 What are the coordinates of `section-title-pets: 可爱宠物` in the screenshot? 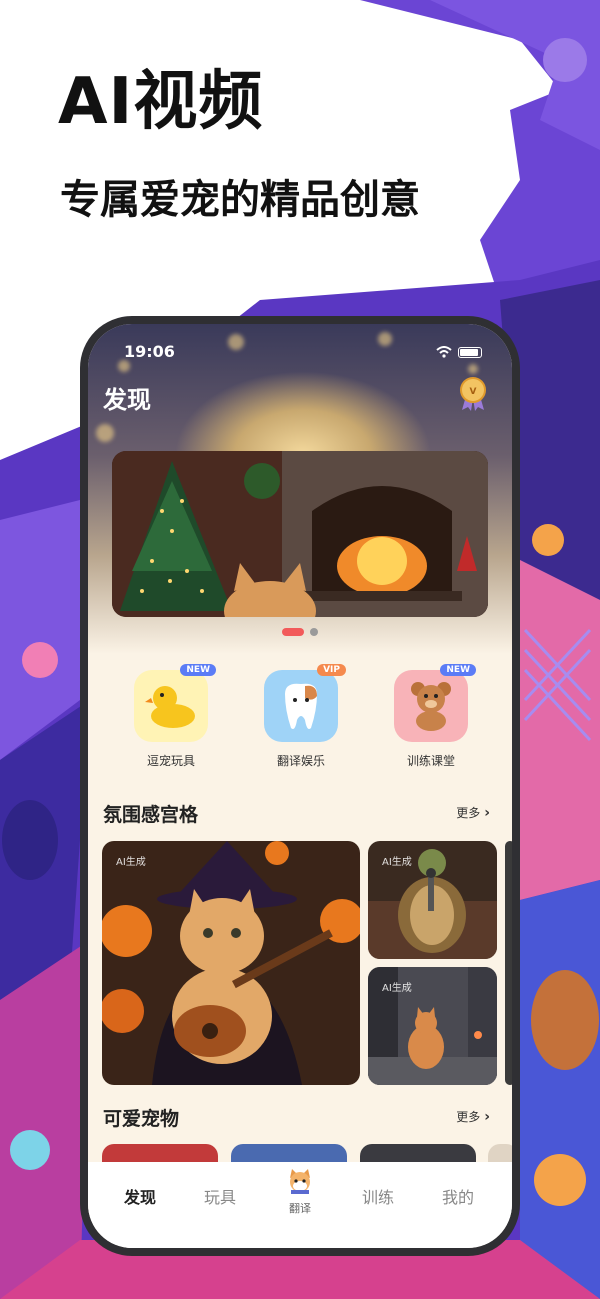 It's located at (141, 1119).